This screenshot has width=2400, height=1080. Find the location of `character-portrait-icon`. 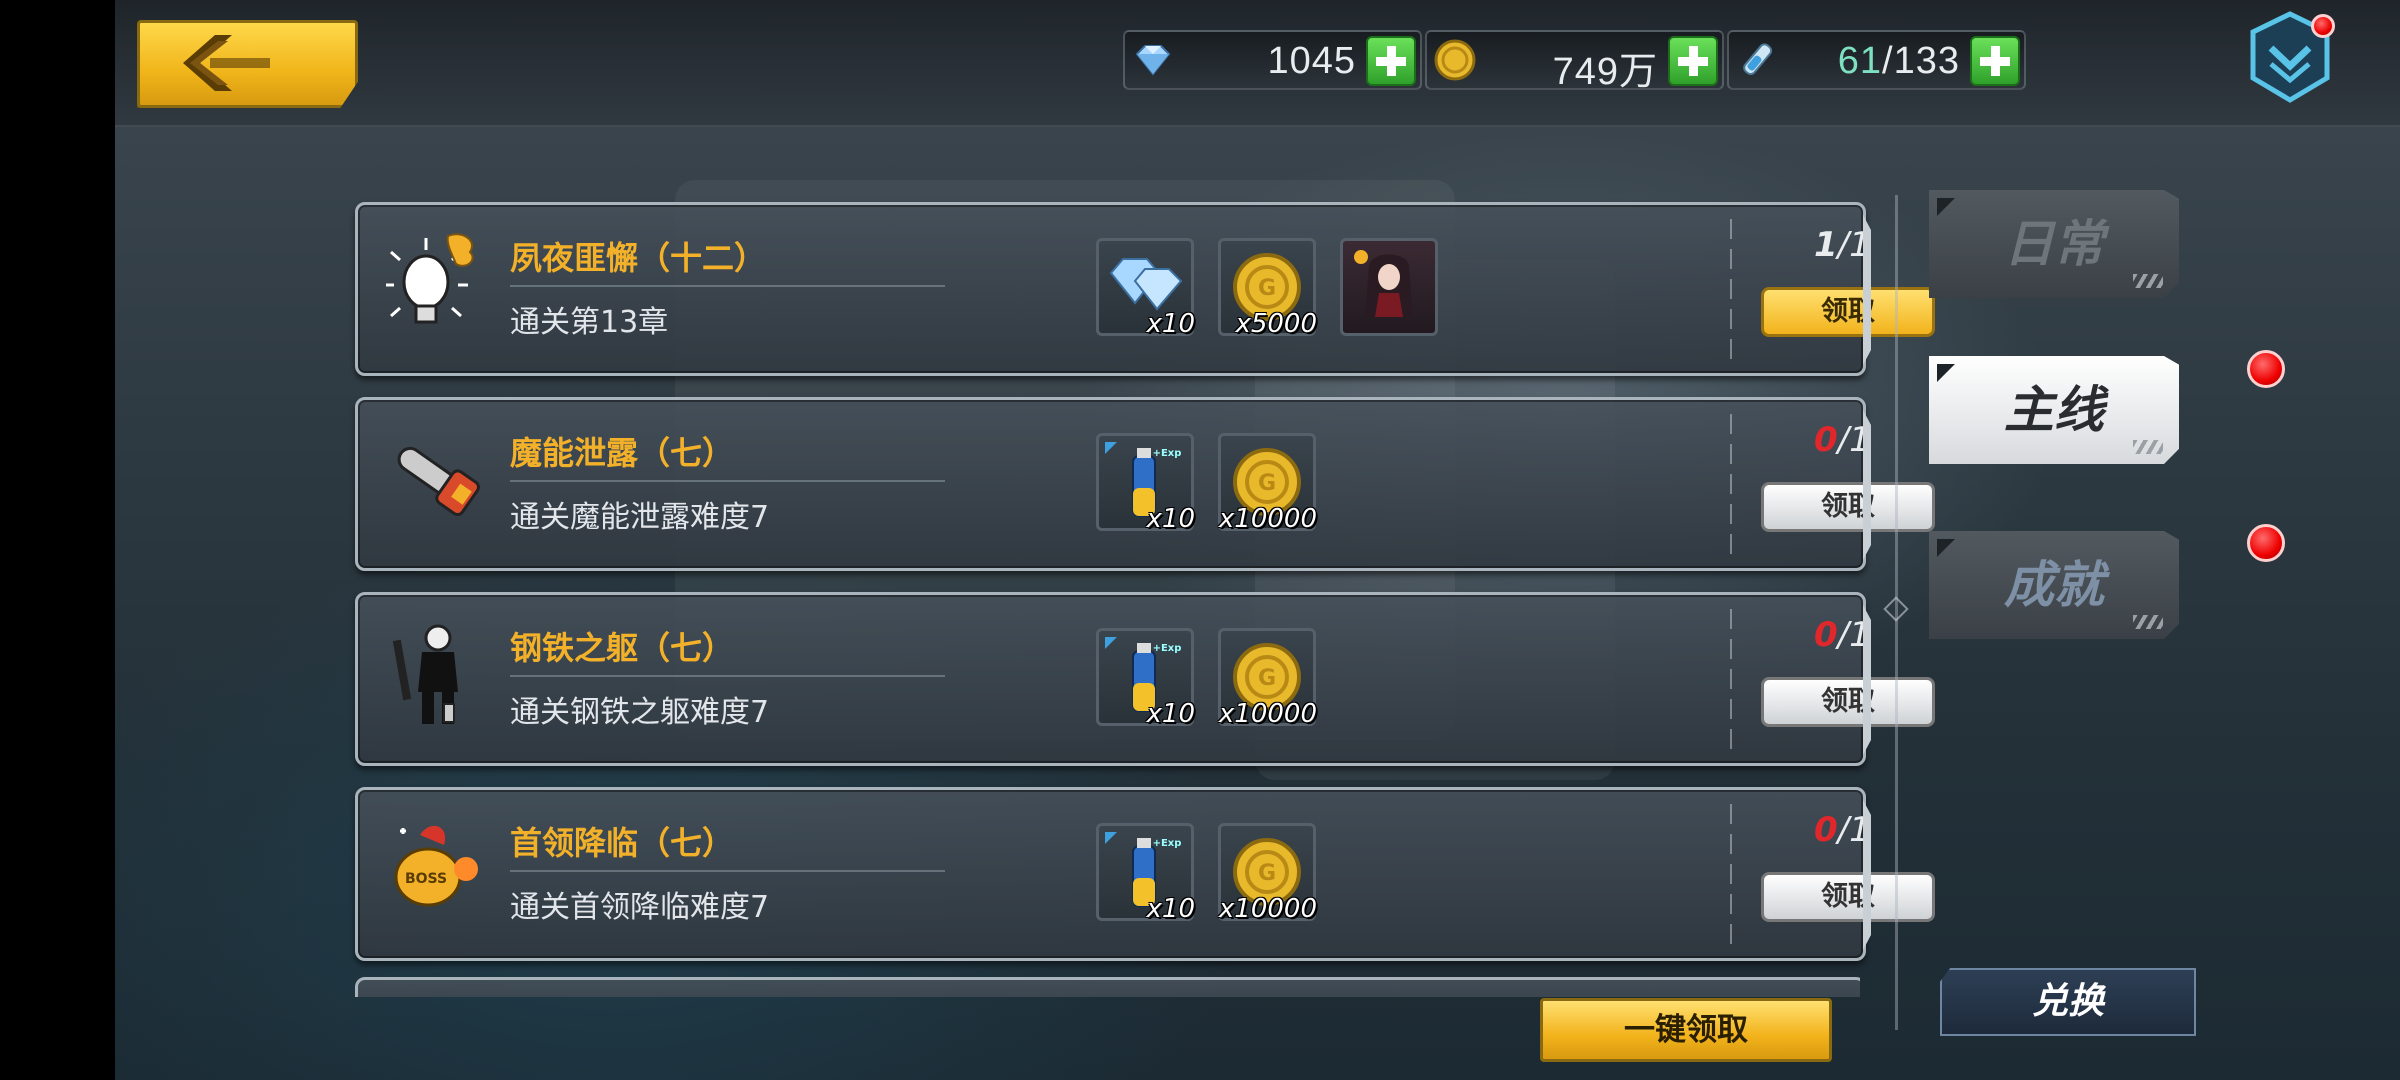

character-portrait-icon is located at coordinates (1383, 283).